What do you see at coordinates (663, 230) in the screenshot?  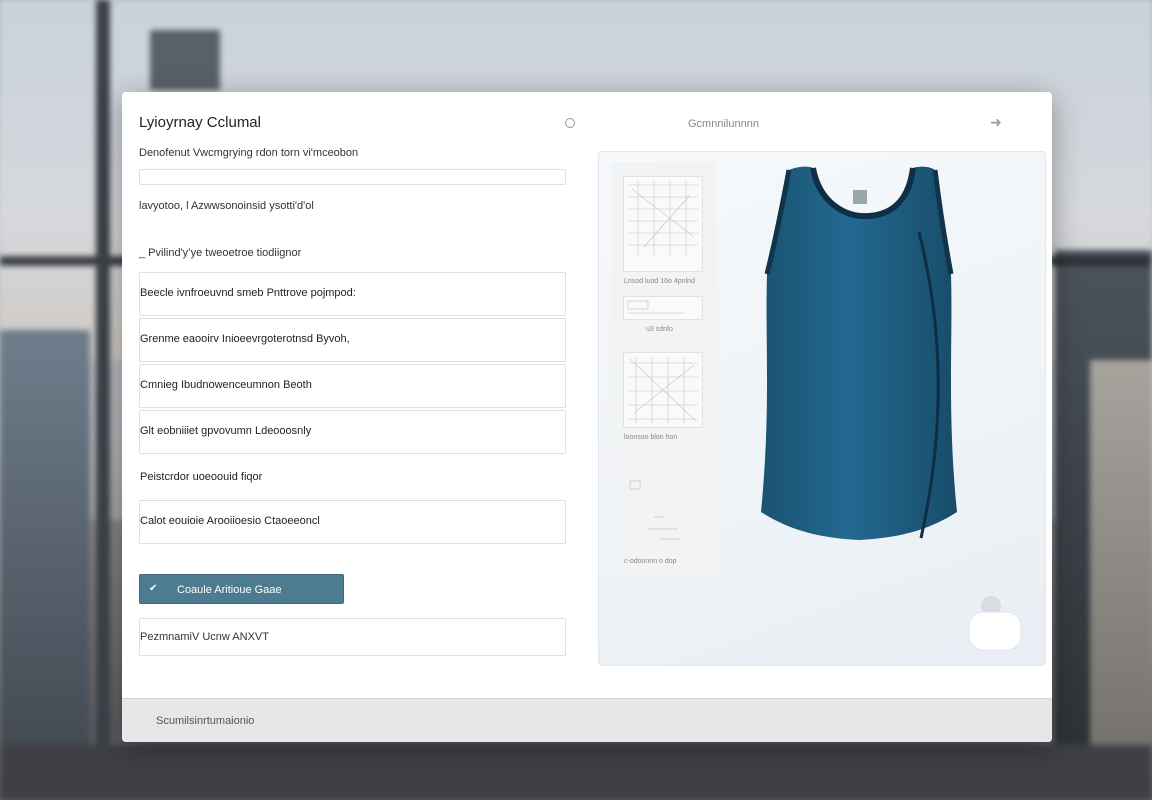 I see `thumbnail-1: Lnsod luod 16o 4pnlnd` at bounding box center [663, 230].